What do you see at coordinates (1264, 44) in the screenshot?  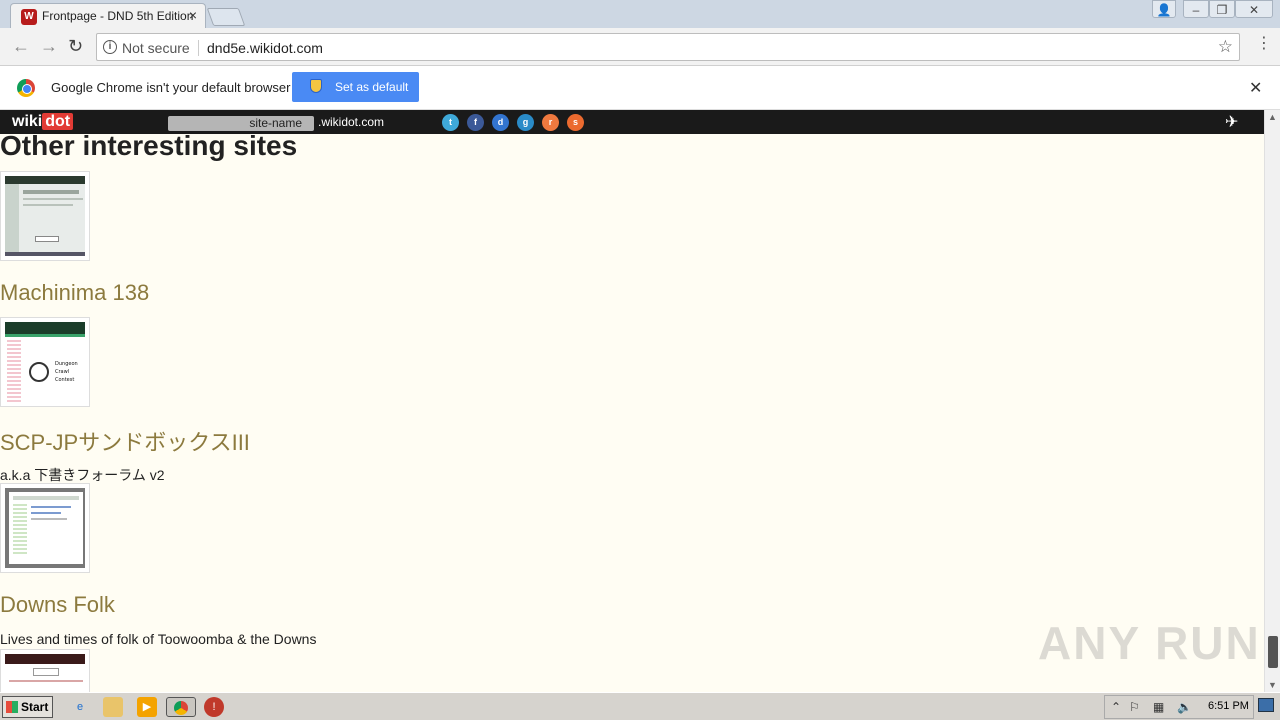 I see `chrome-menu-icon: ⋮` at bounding box center [1264, 44].